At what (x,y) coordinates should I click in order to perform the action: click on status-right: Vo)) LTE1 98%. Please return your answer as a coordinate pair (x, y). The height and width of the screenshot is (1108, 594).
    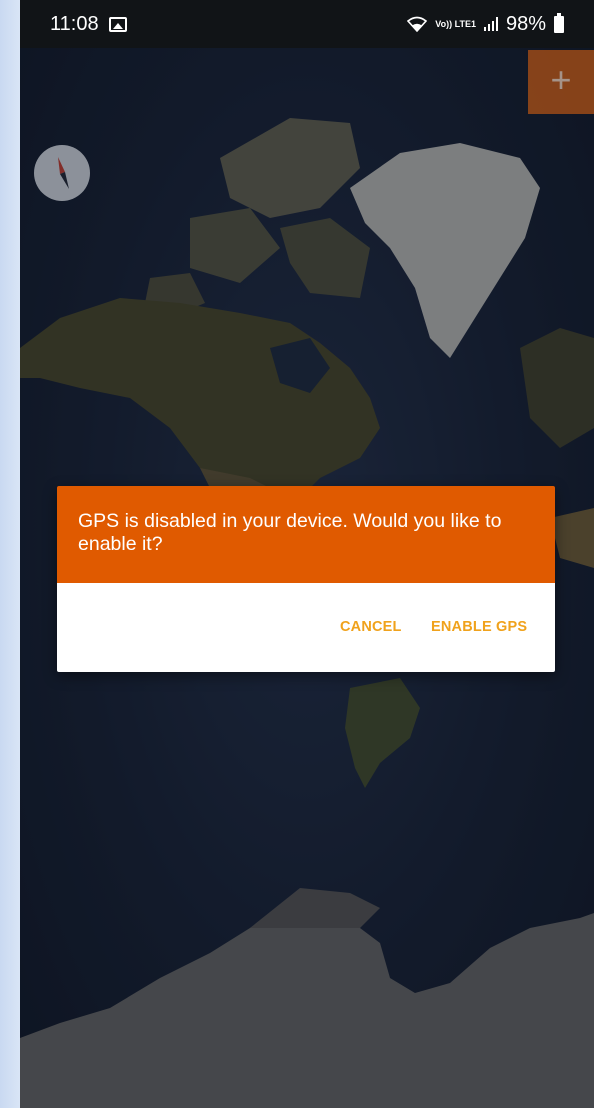
    Looking at the image, I should click on (485, 24).